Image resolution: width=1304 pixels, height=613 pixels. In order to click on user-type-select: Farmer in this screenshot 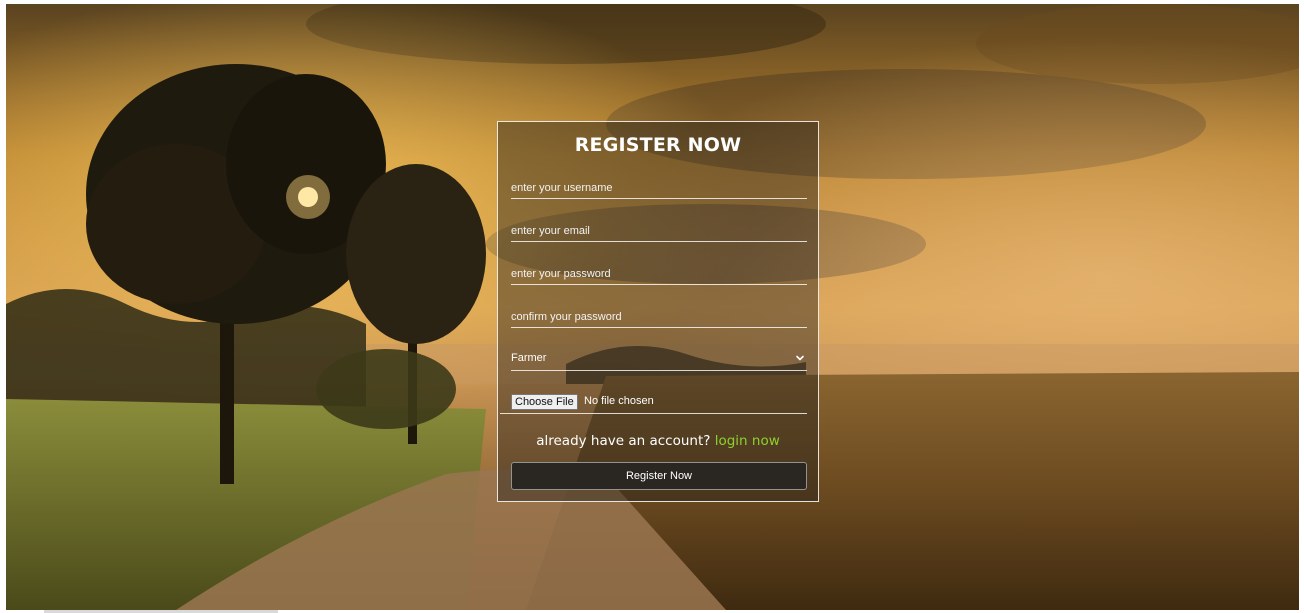, I will do `click(659, 359)`.